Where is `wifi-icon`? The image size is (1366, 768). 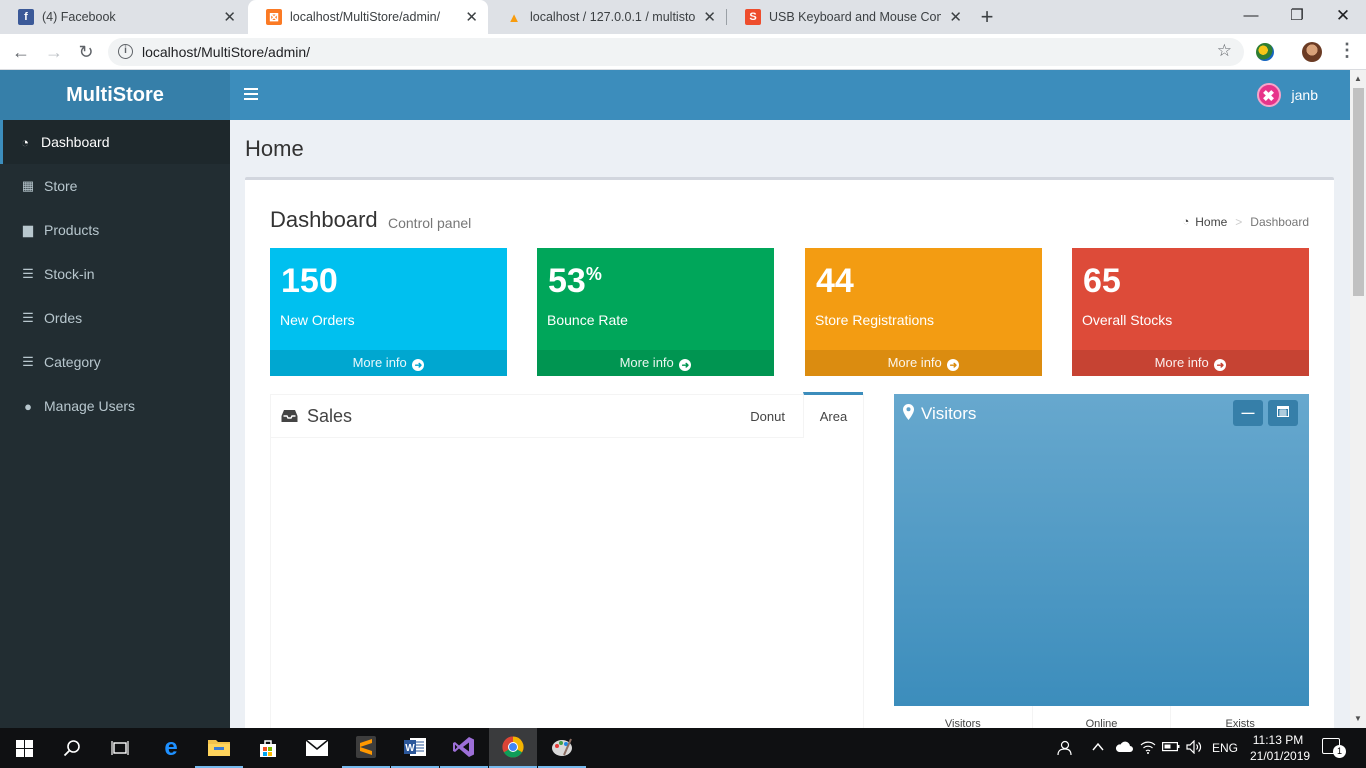 wifi-icon is located at coordinates (1148, 748).